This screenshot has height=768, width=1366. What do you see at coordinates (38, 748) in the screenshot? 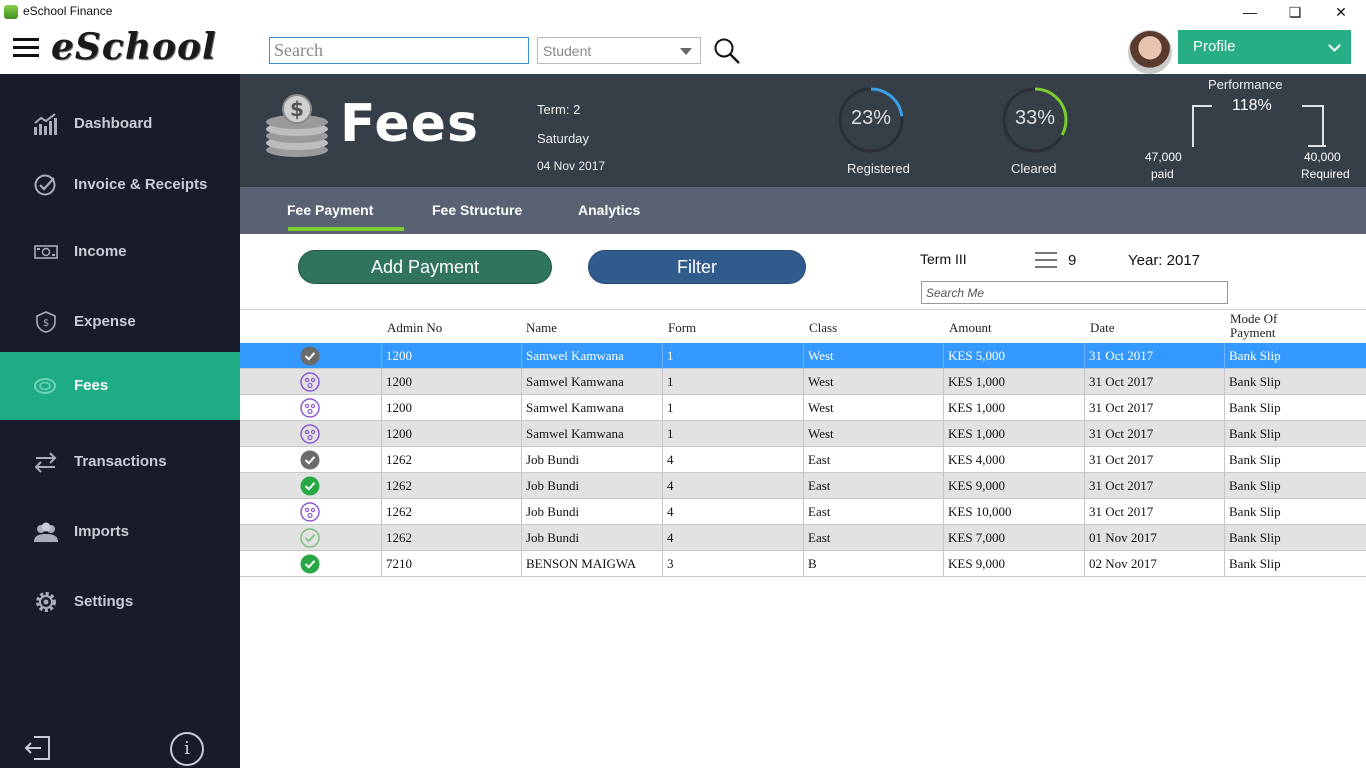
I see `logout-icon` at bounding box center [38, 748].